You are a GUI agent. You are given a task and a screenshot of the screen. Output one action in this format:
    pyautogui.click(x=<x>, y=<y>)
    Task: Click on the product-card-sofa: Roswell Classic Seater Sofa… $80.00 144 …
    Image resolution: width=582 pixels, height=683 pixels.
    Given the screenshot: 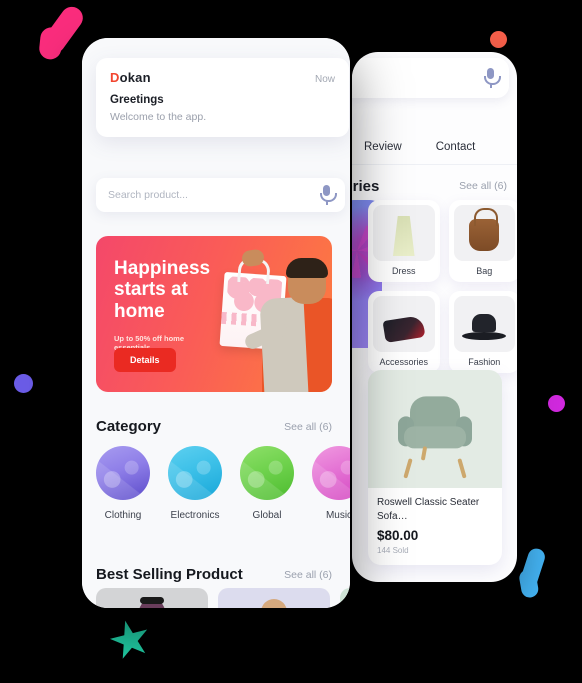 What is the action you would take?
    pyautogui.click(x=435, y=467)
    